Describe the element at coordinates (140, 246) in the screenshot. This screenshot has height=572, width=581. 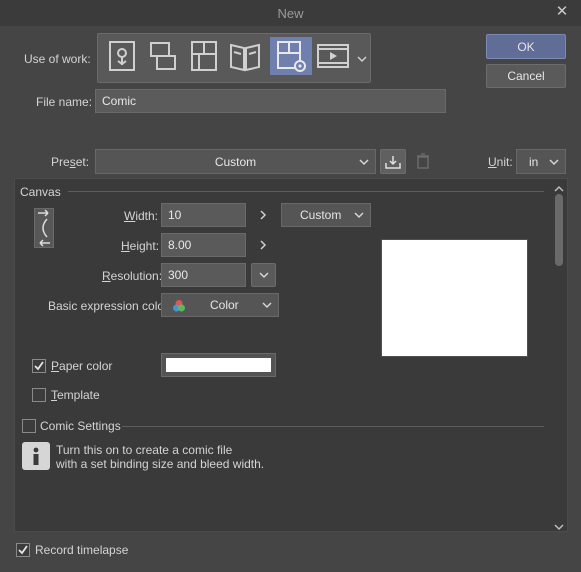
I see `height-label: Height:` at that location.